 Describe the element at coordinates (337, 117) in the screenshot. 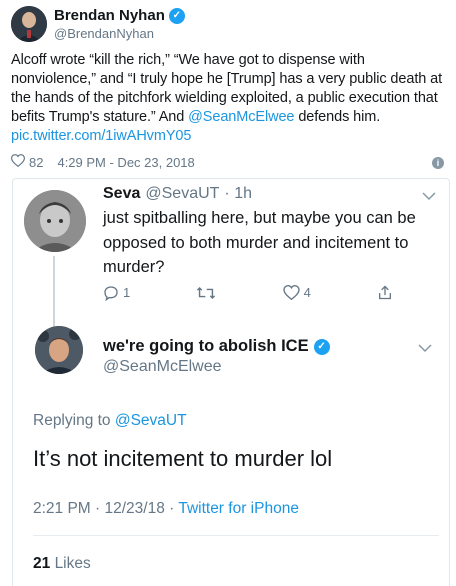

I see `outer-tweet-text-end: defends him.` at that location.